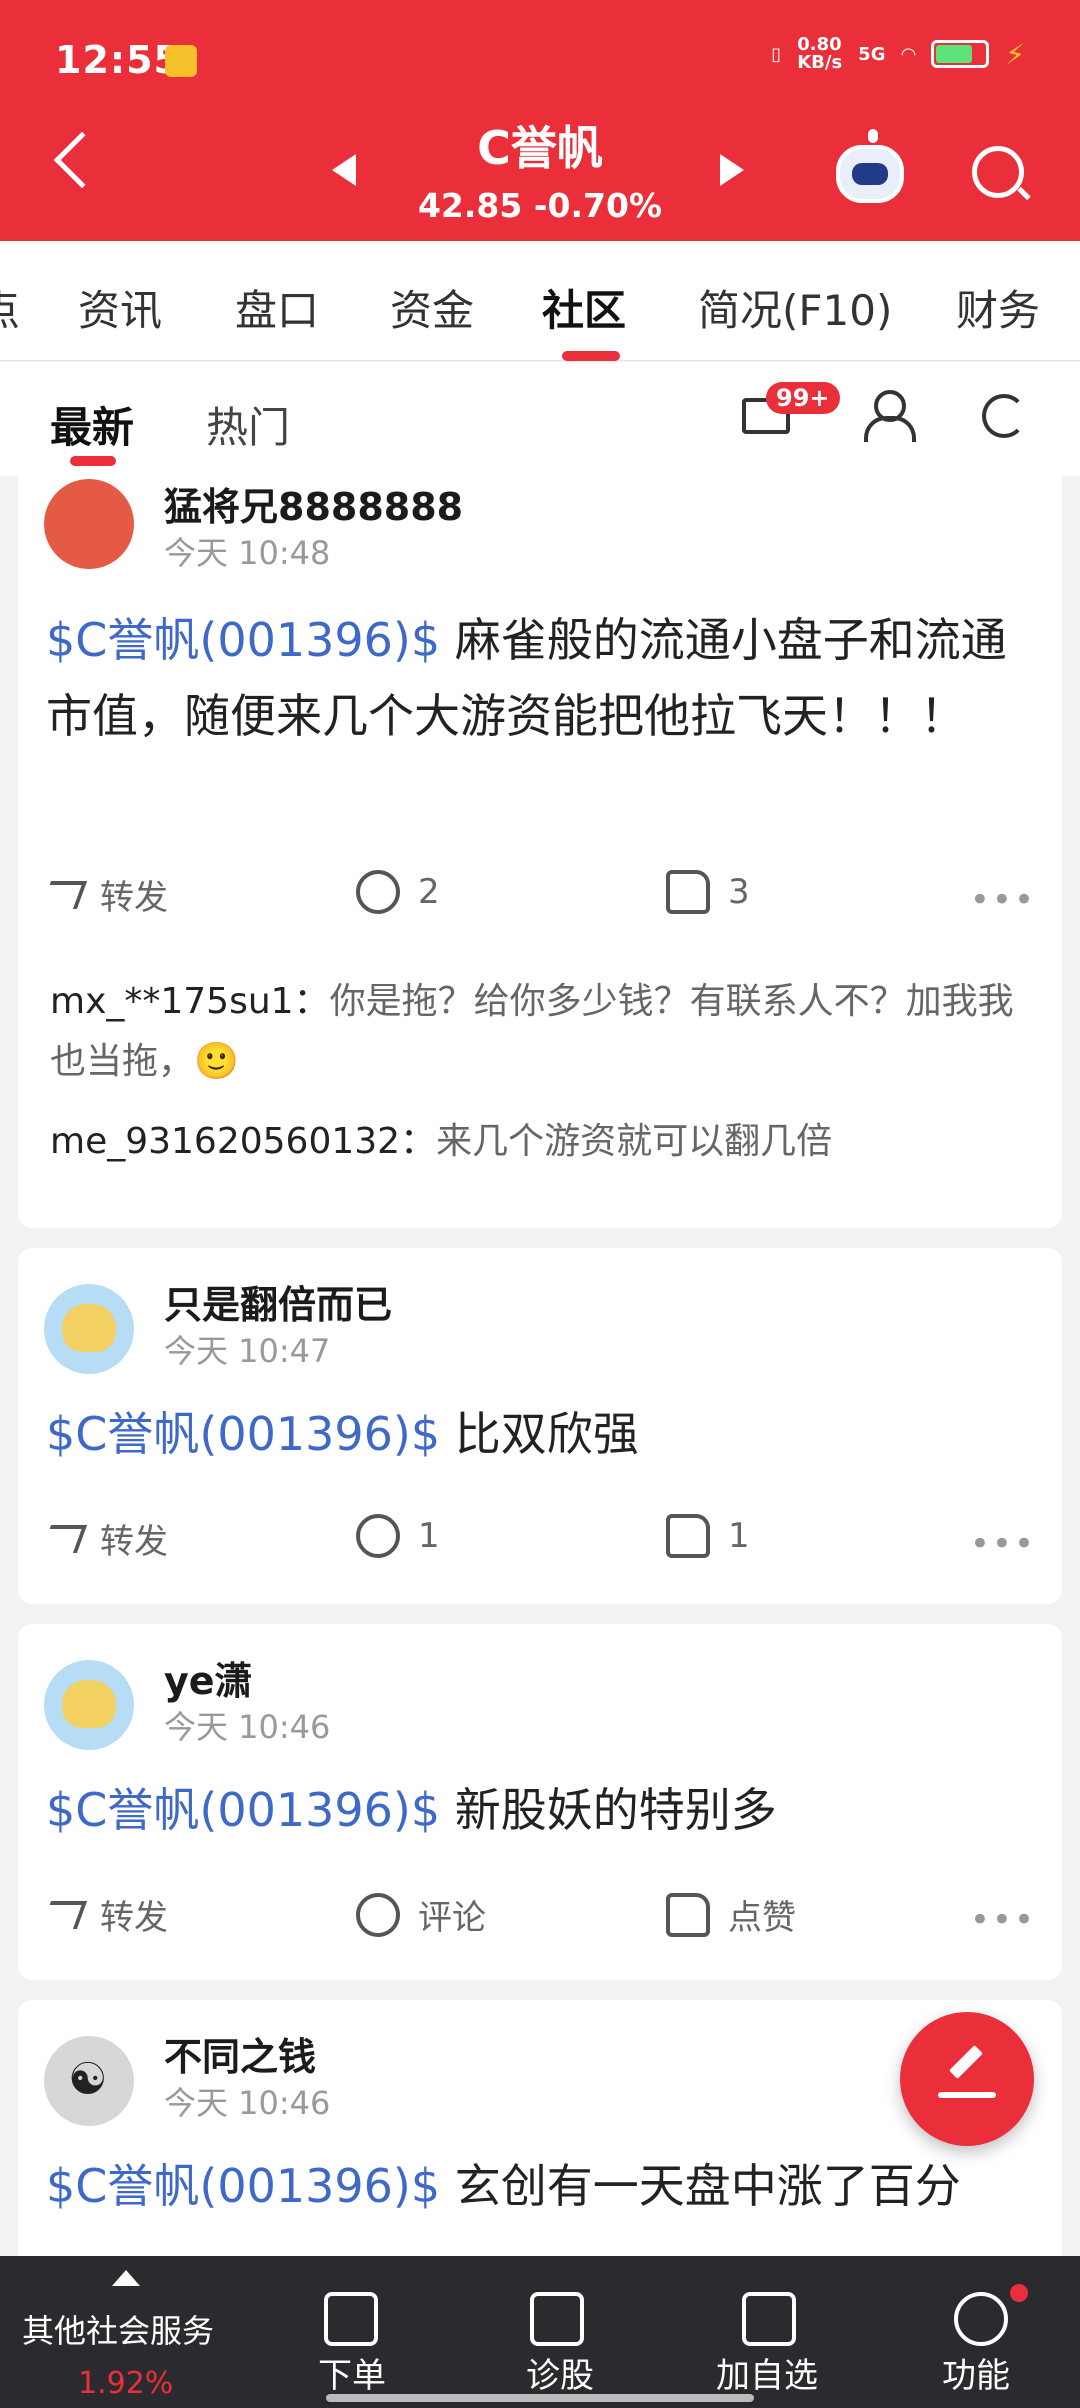 The width and height of the screenshot is (1080, 2408). Describe the element at coordinates (584, 307) in the screenshot. I see `tab-community: 社区` at that location.